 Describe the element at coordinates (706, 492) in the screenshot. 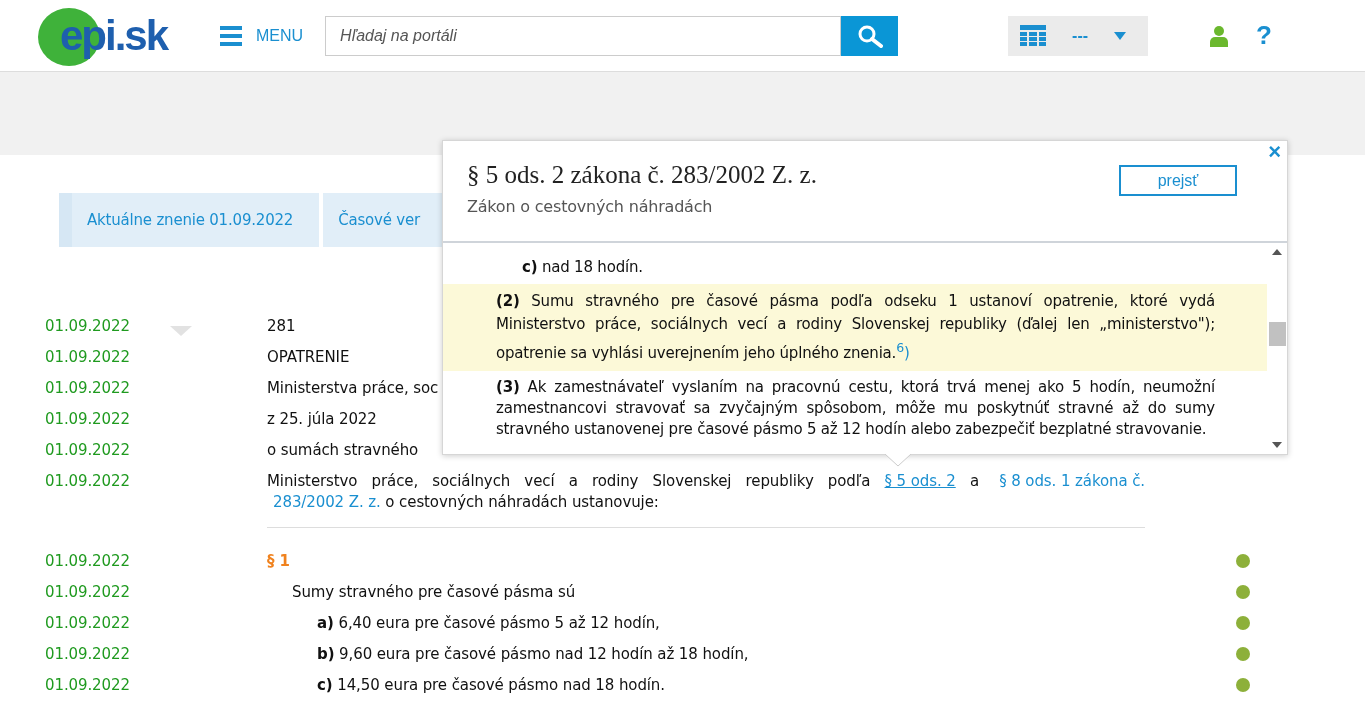

I see `preamble-paragraph: Ministerstvo práce, sociálnych vecí a rodiny Slovenskej republiky podľa § 5 ods. 2 a § 8 ods. 1 zákona č. 283/2002 Z. z. o cestovných náhradách ustanovuje:` at that location.